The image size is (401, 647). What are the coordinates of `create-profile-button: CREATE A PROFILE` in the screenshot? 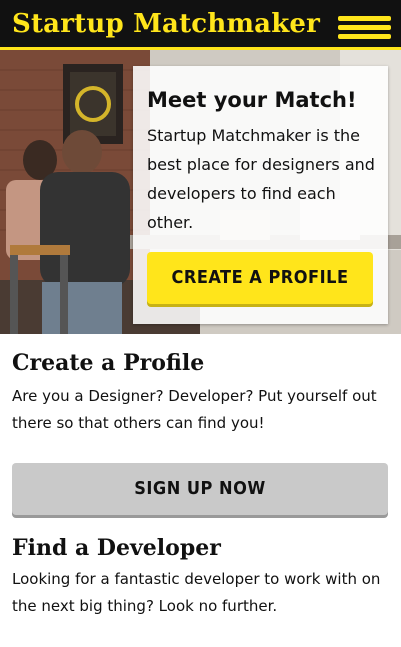 It's located at (260, 278).